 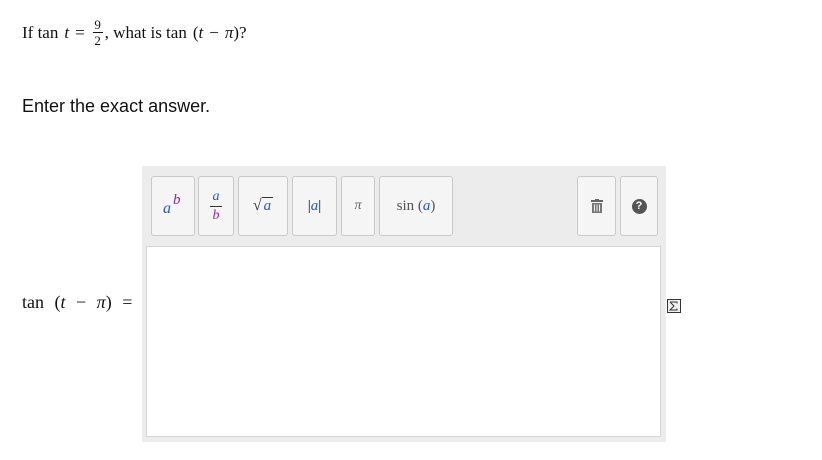 What do you see at coordinates (320, 205) in the screenshot?
I see `abs-close: |` at bounding box center [320, 205].